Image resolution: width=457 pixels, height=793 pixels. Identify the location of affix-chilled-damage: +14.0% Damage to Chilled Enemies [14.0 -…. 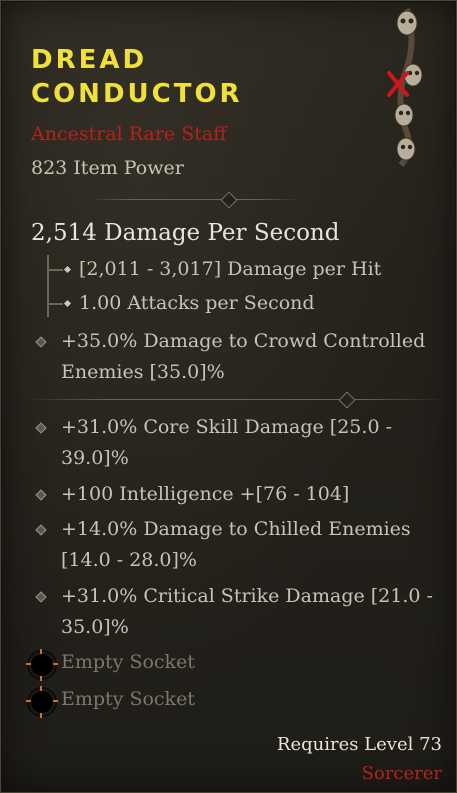
(236, 545).